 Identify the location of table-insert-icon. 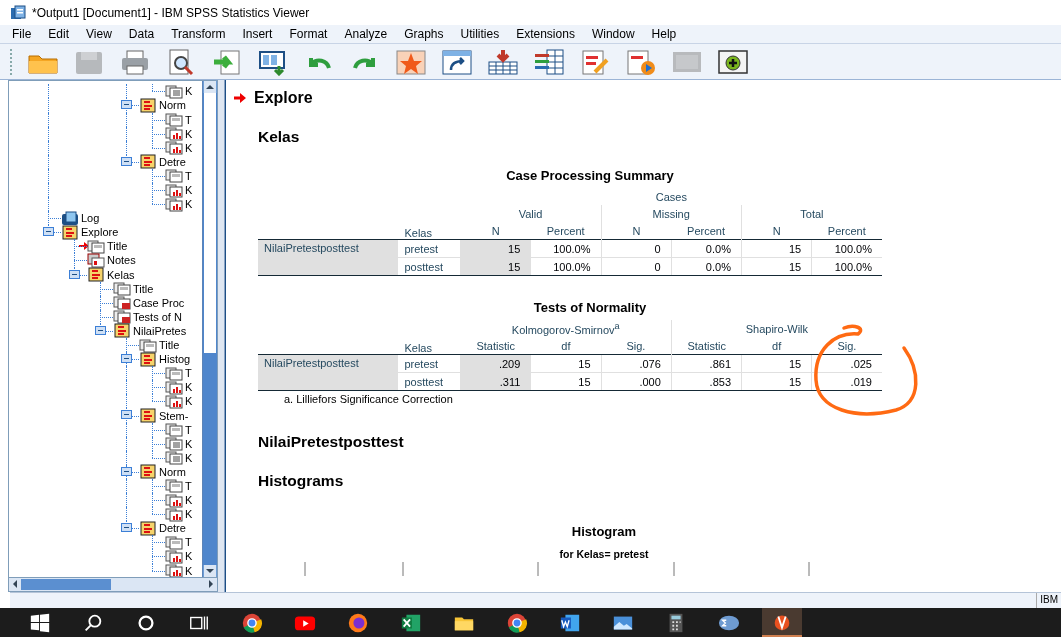
(503, 61).